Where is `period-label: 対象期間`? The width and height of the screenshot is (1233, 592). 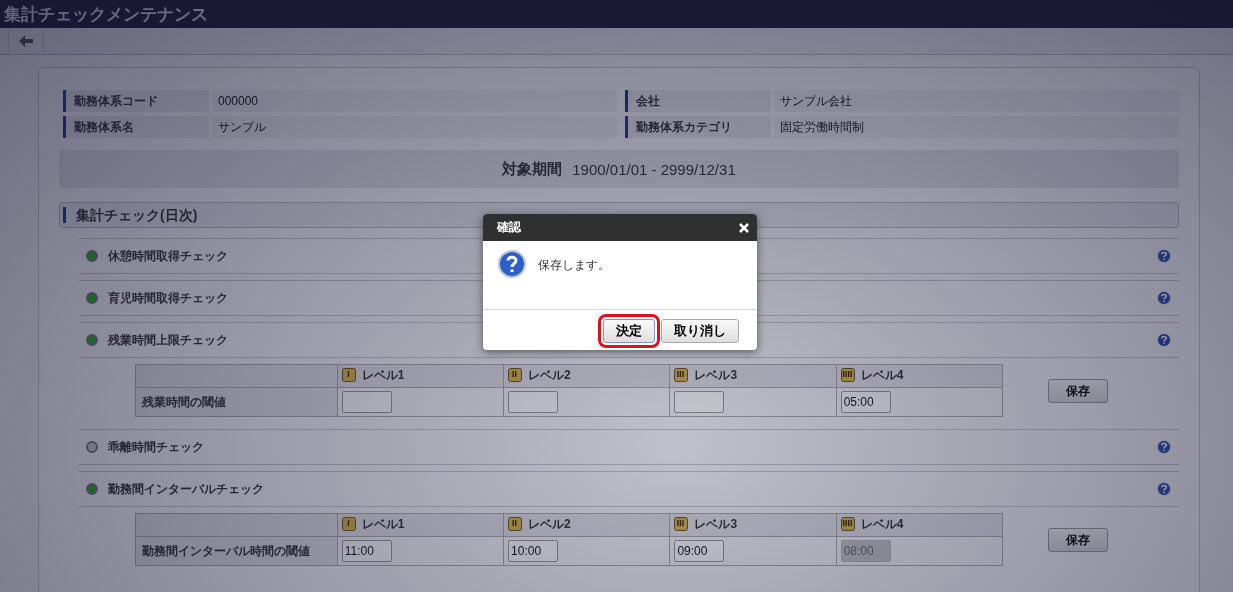
period-label: 対象期間 is located at coordinates (532, 169).